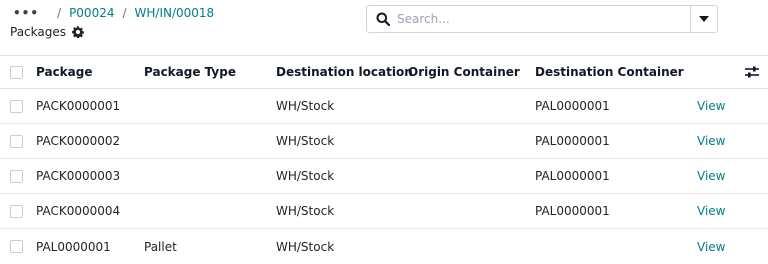 Image resolution: width=768 pixels, height=264 pixels. I want to click on breadcrumb: ••• / P00024 / WH/IN/00018, so click(113, 13).